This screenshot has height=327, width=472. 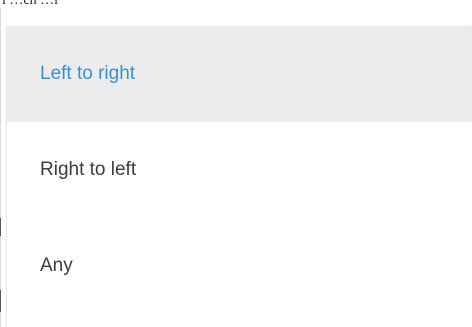 What do you see at coordinates (88, 73) in the screenshot?
I see `menu-item-label: Left to right` at bounding box center [88, 73].